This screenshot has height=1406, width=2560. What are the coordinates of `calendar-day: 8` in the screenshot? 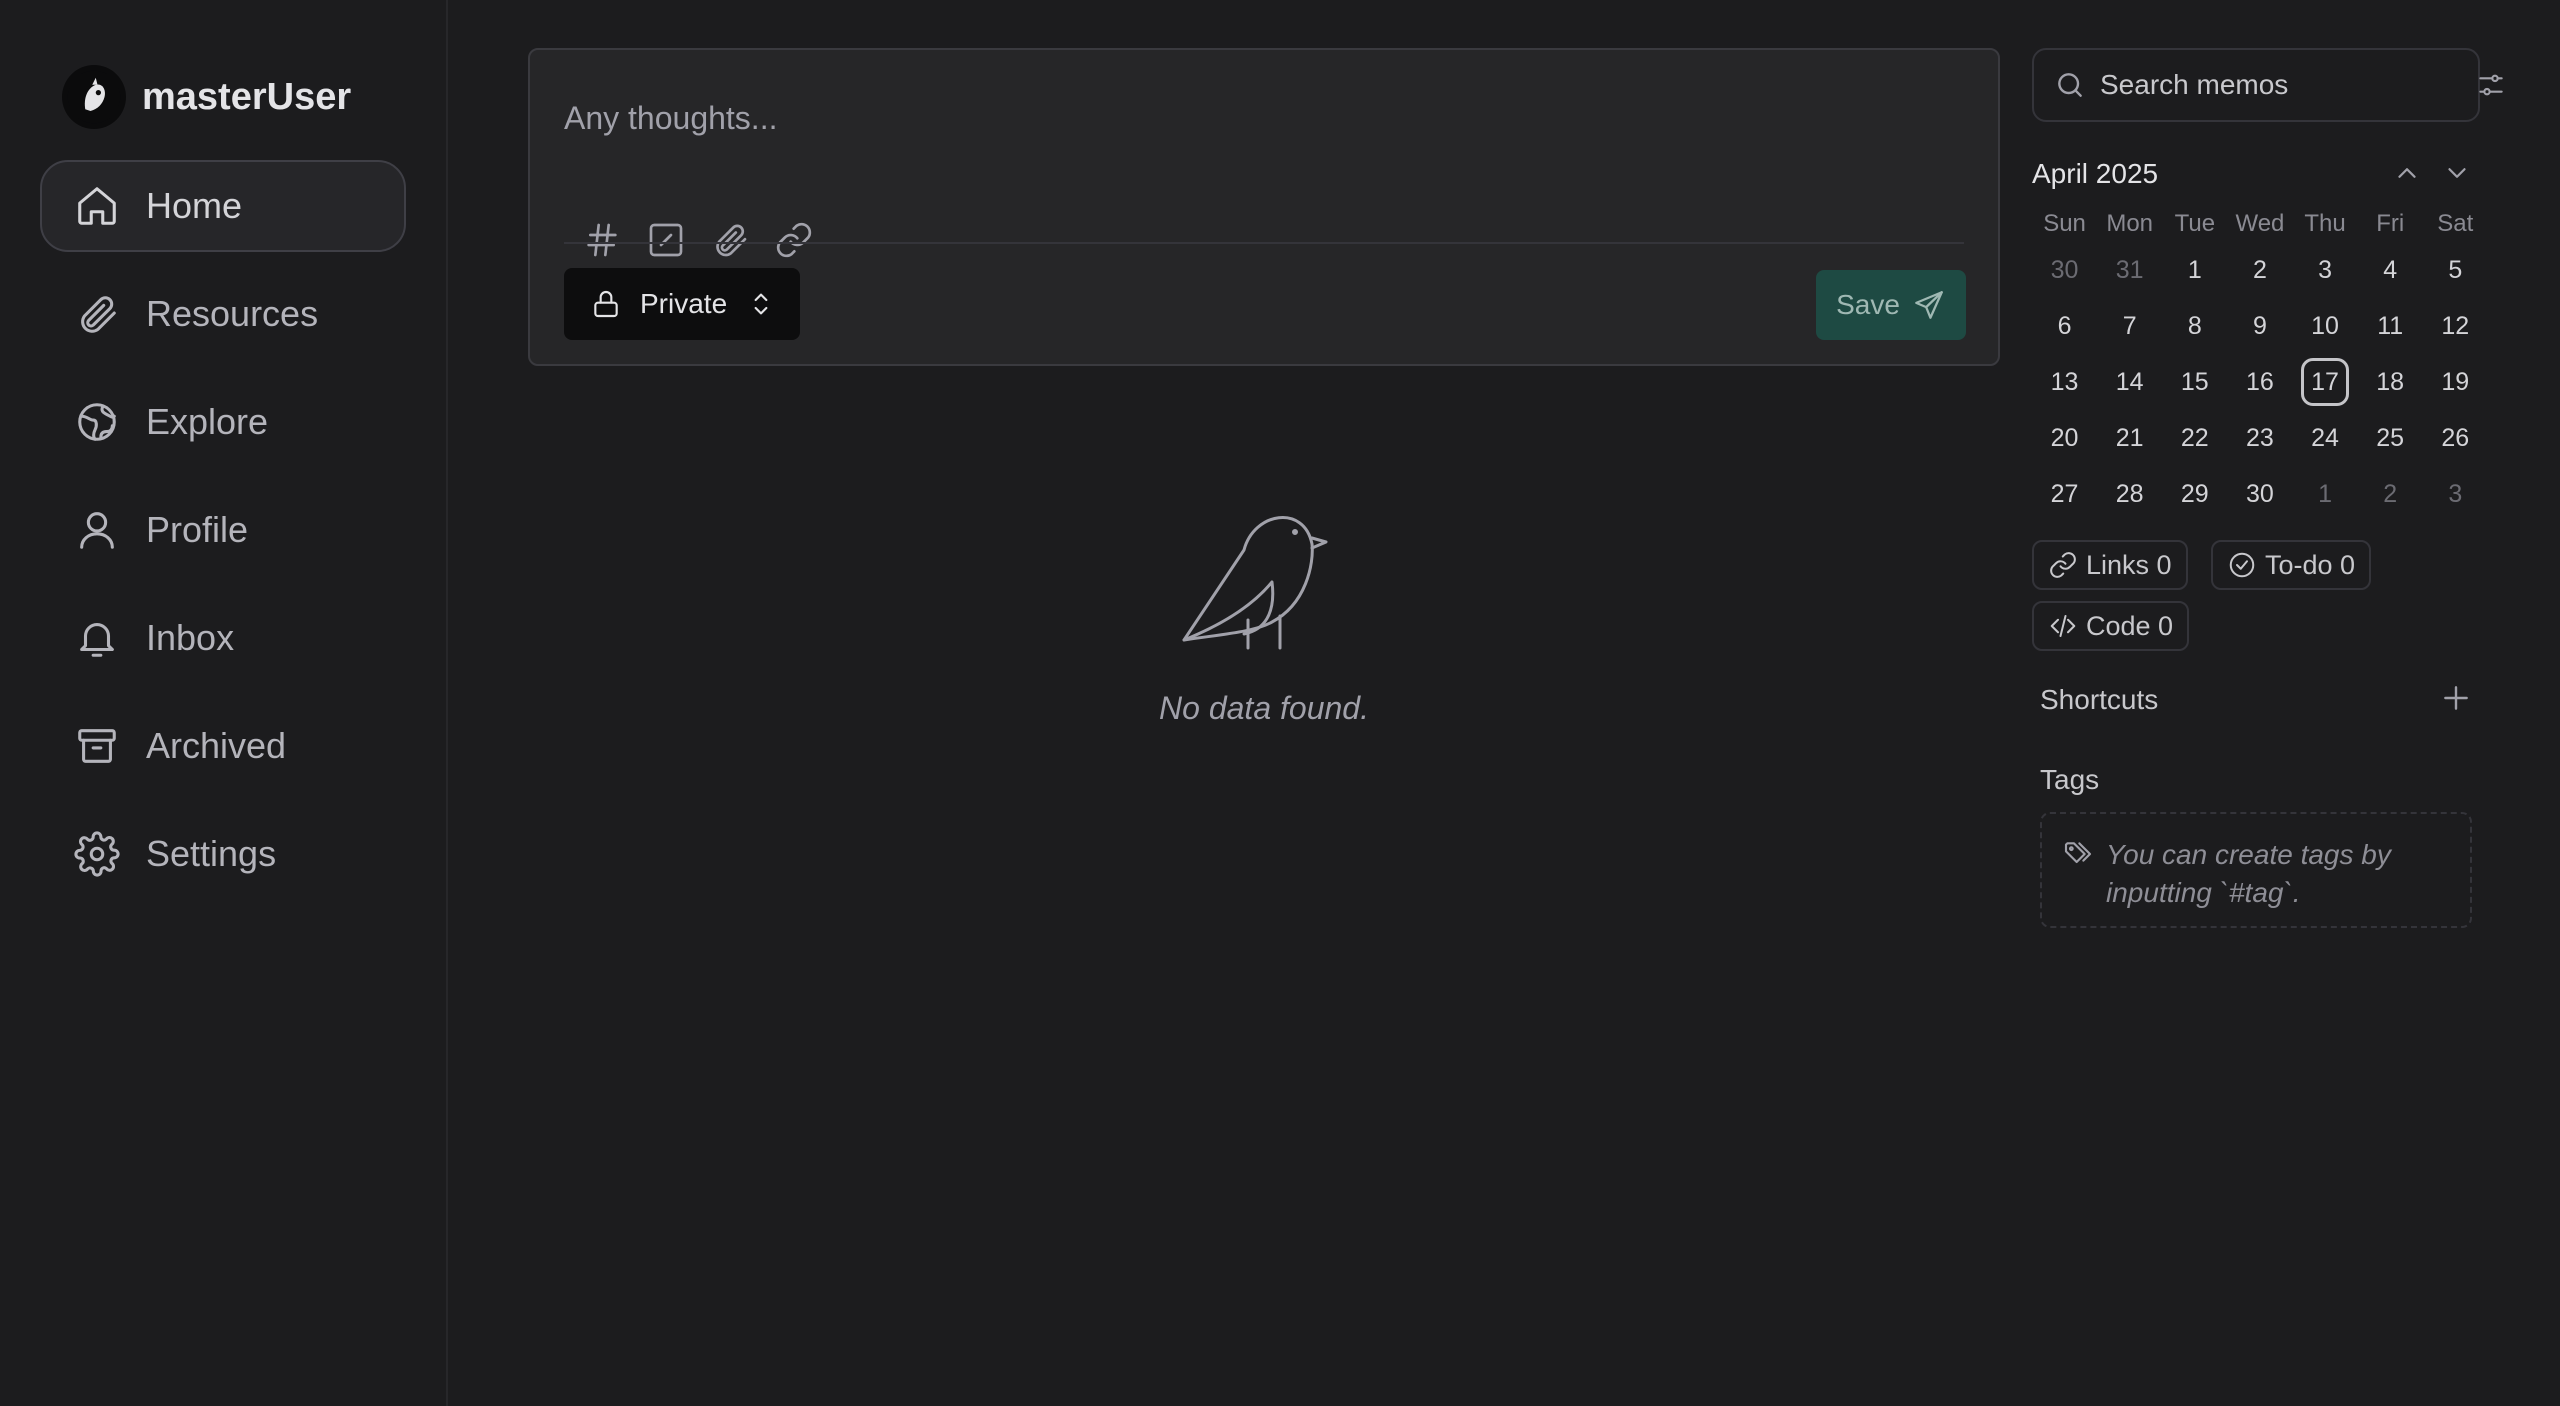 It's located at (2194, 326).